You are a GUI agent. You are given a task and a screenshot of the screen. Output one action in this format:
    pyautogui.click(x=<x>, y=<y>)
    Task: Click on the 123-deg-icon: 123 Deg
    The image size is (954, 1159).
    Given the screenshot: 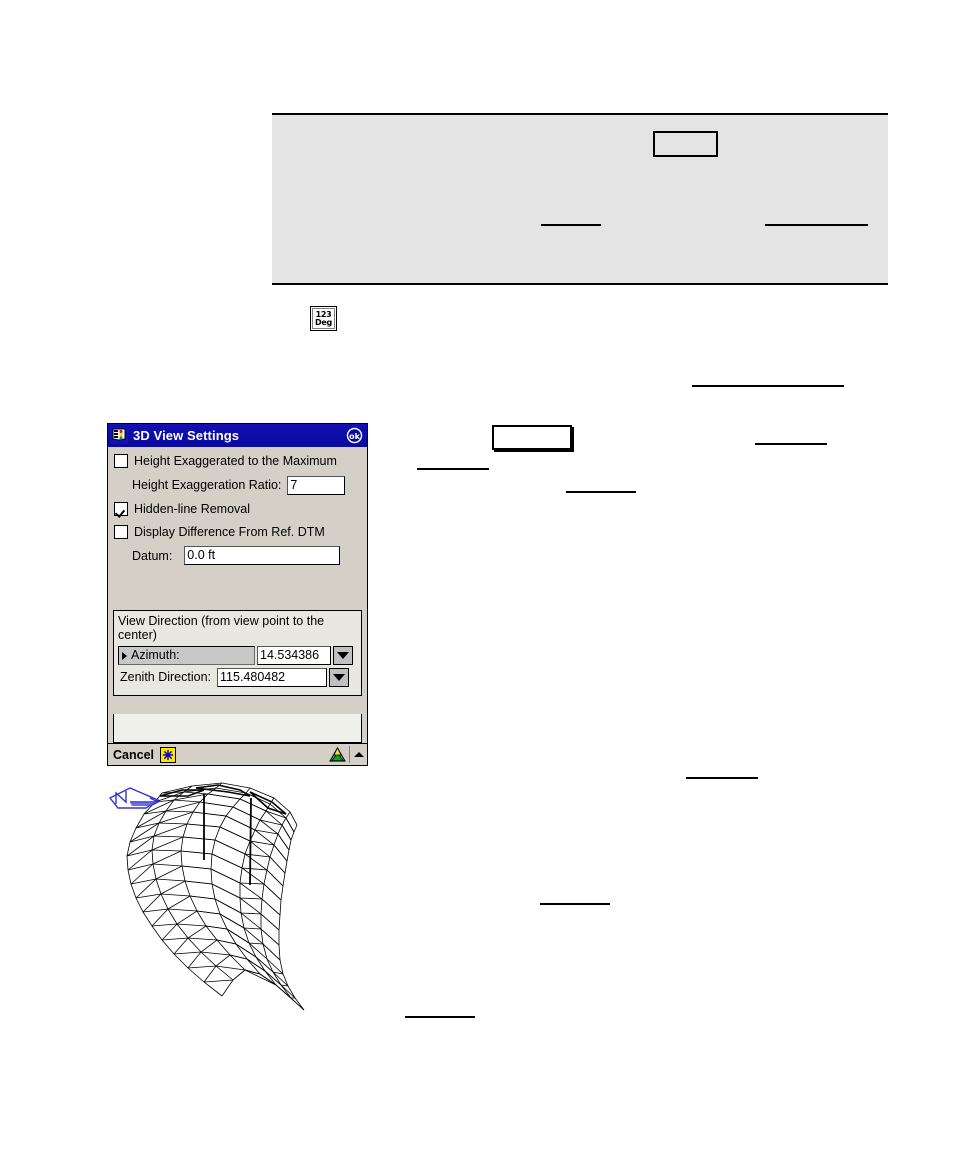 What is the action you would take?
    pyautogui.click(x=323, y=318)
    